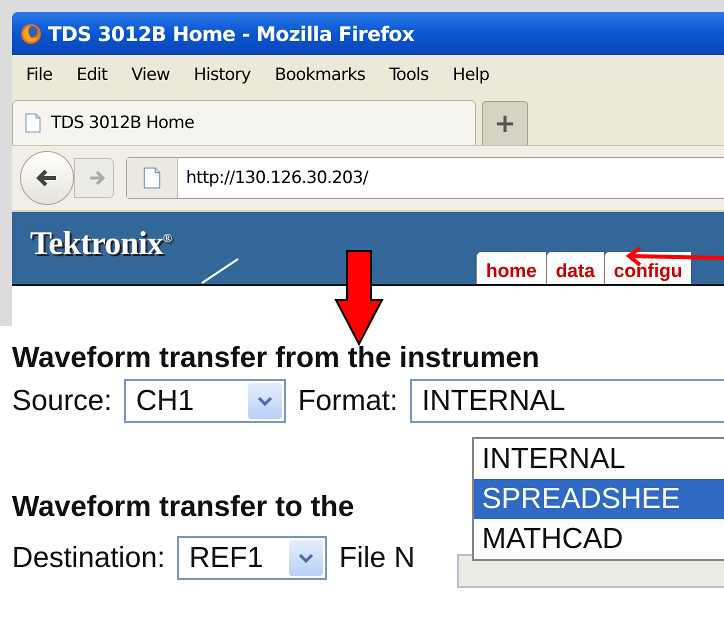 Image resolution: width=724 pixels, height=627 pixels. What do you see at coordinates (89, 558) in the screenshot?
I see `field-label: Destination:` at bounding box center [89, 558].